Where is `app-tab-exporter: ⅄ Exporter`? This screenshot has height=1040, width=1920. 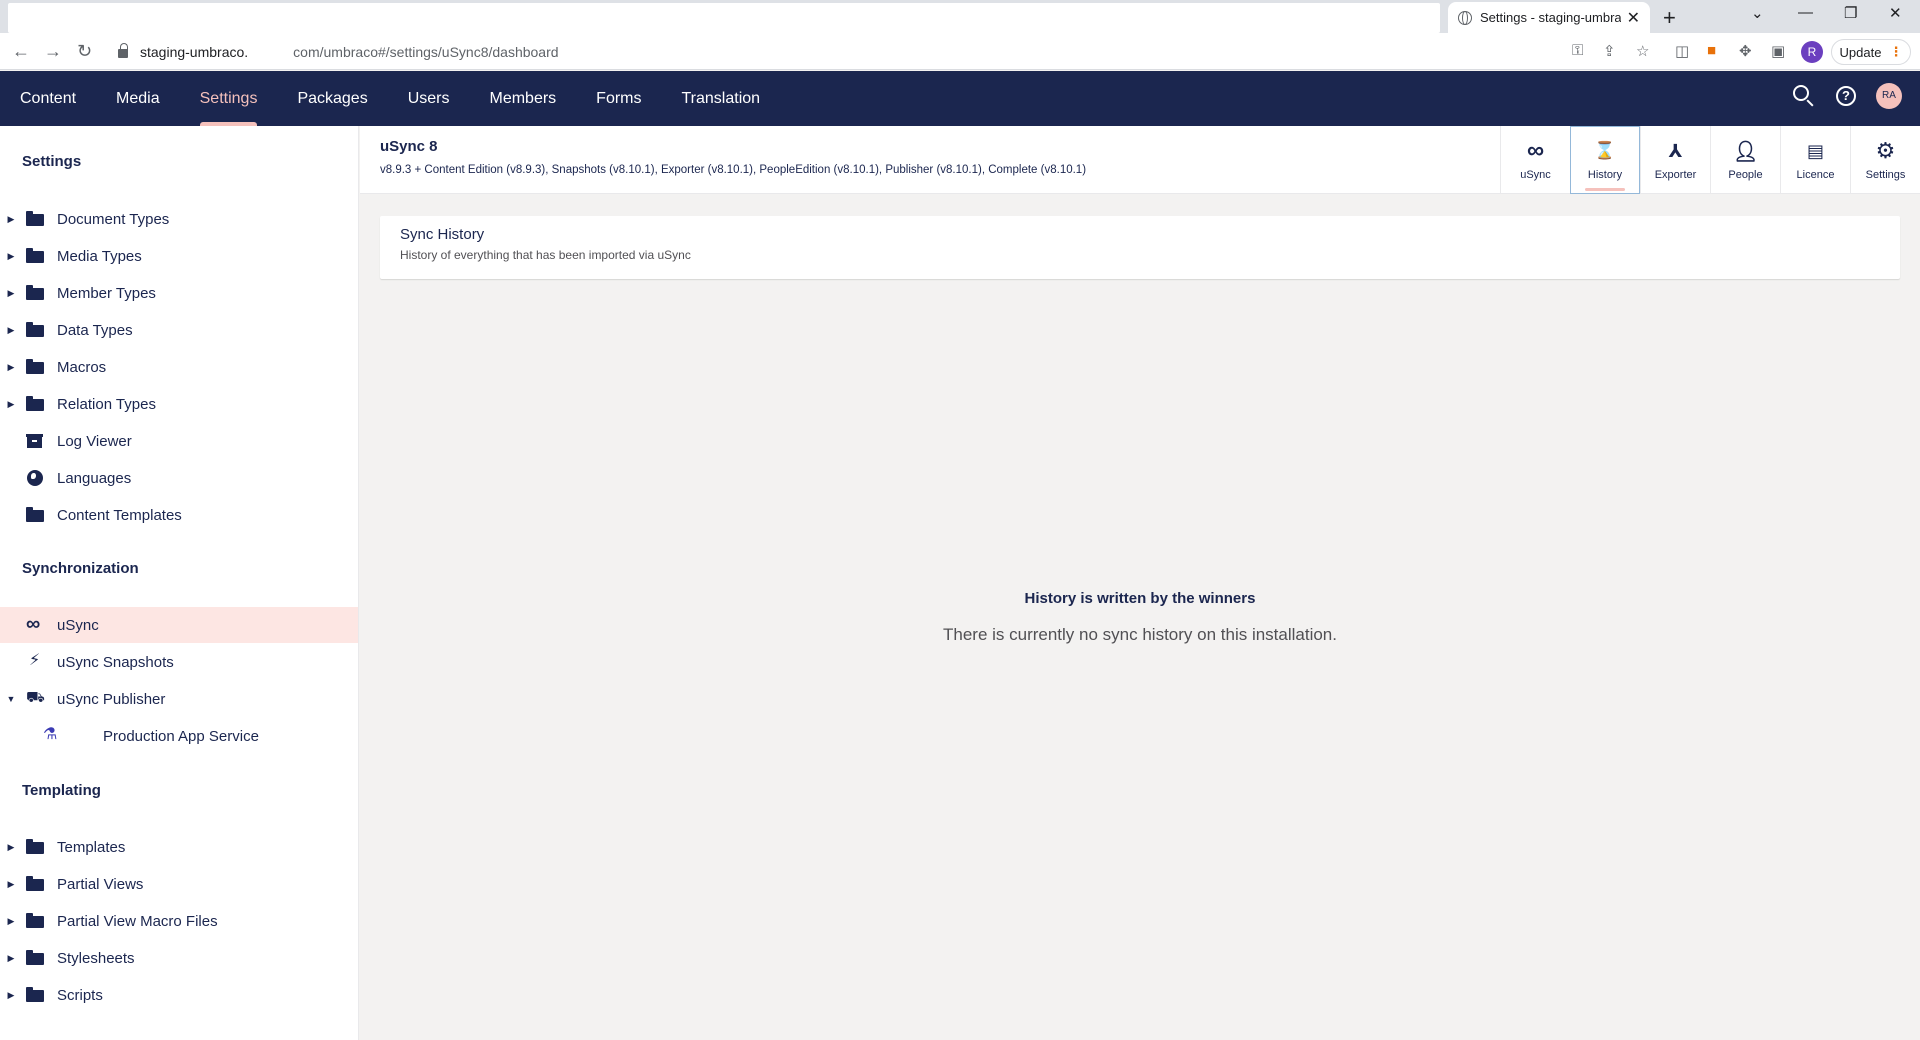
app-tab-exporter: ⅄ Exporter is located at coordinates (1675, 160).